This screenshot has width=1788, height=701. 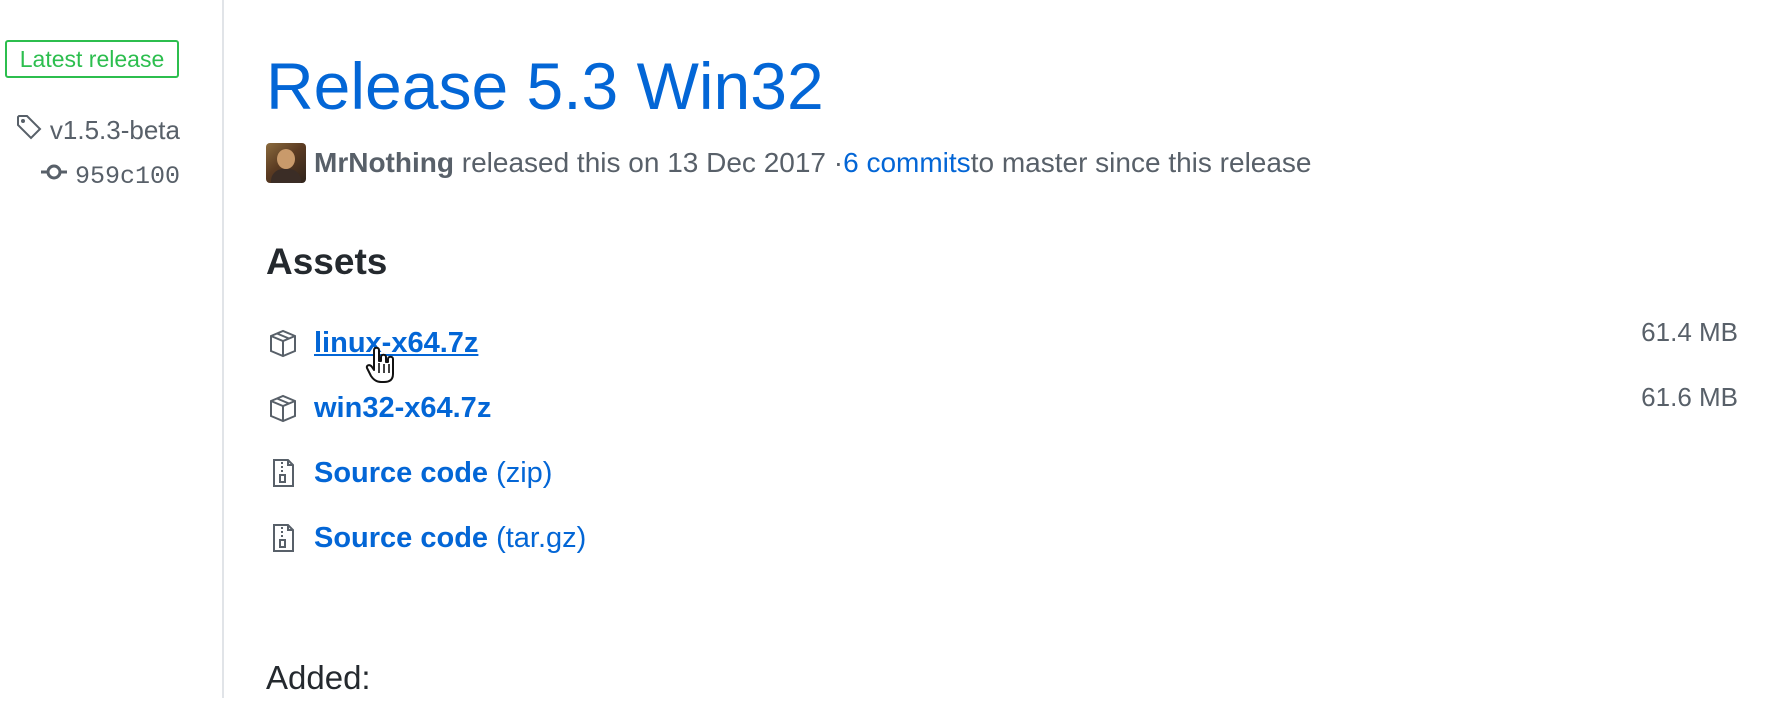 What do you see at coordinates (112, 349) in the screenshot?
I see `release-sidebar: Latest release v1.5.3-beta 959c100` at bounding box center [112, 349].